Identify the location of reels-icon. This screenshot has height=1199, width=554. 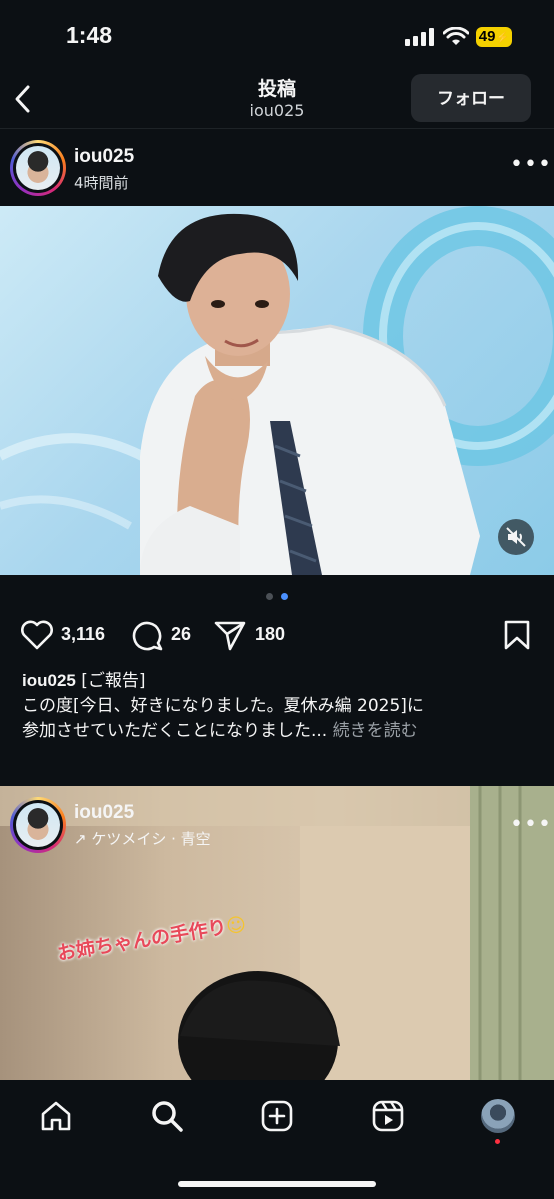
(388, 1116).